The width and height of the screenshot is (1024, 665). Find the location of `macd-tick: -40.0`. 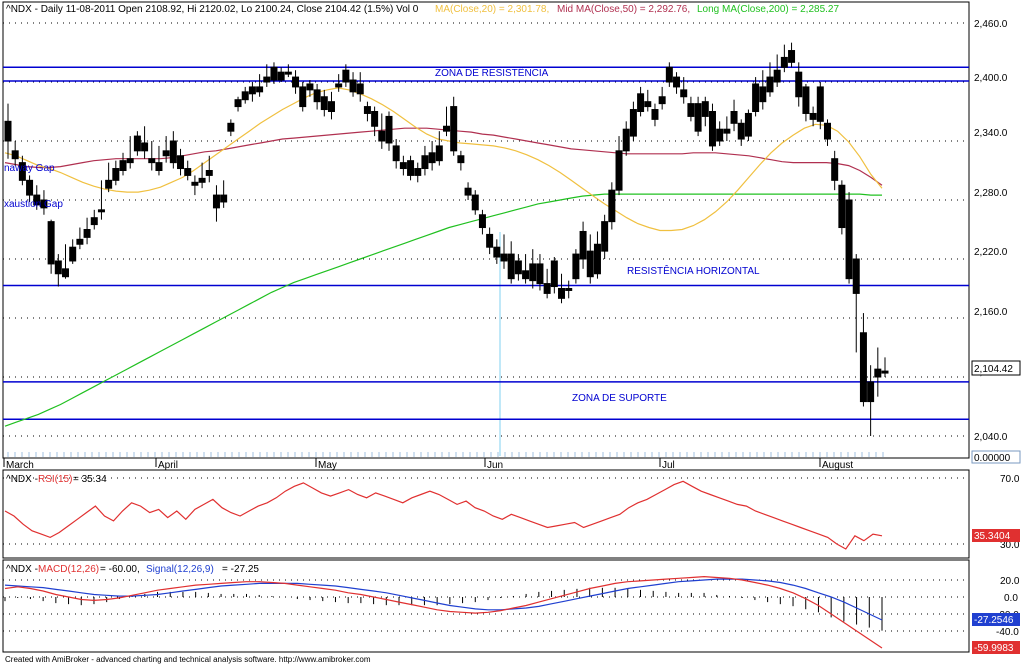

macd-tick: -40.0 is located at coordinates (1007, 632).